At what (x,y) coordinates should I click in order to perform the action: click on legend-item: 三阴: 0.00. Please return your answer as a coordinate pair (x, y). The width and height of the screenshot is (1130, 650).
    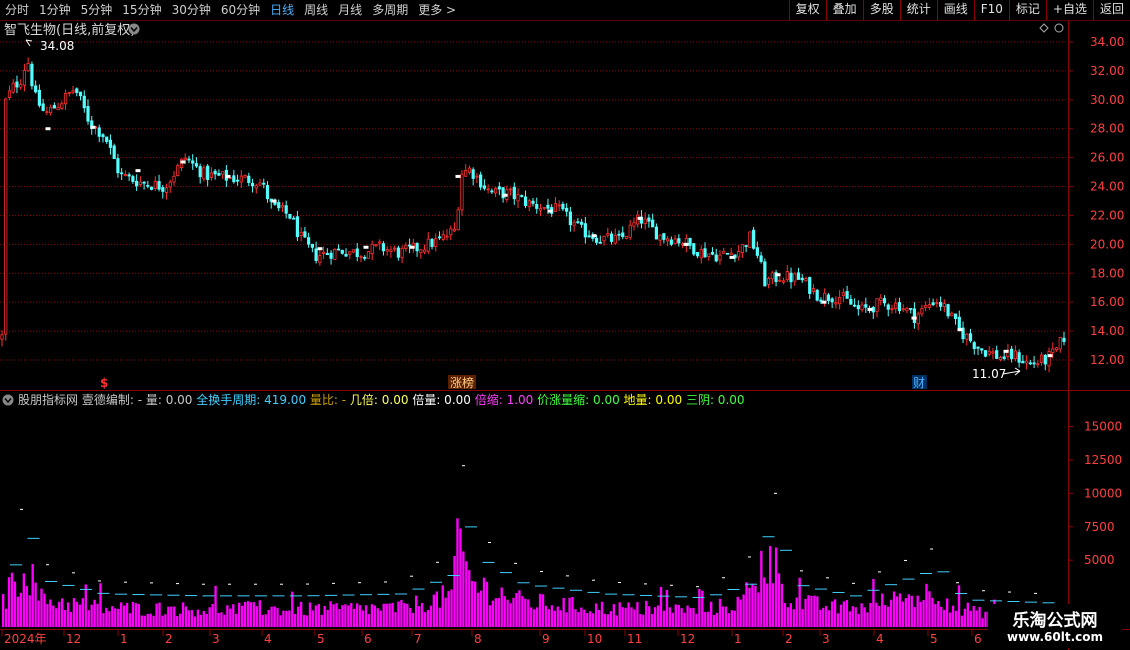
    Looking at the image, I should click on (715, 400).